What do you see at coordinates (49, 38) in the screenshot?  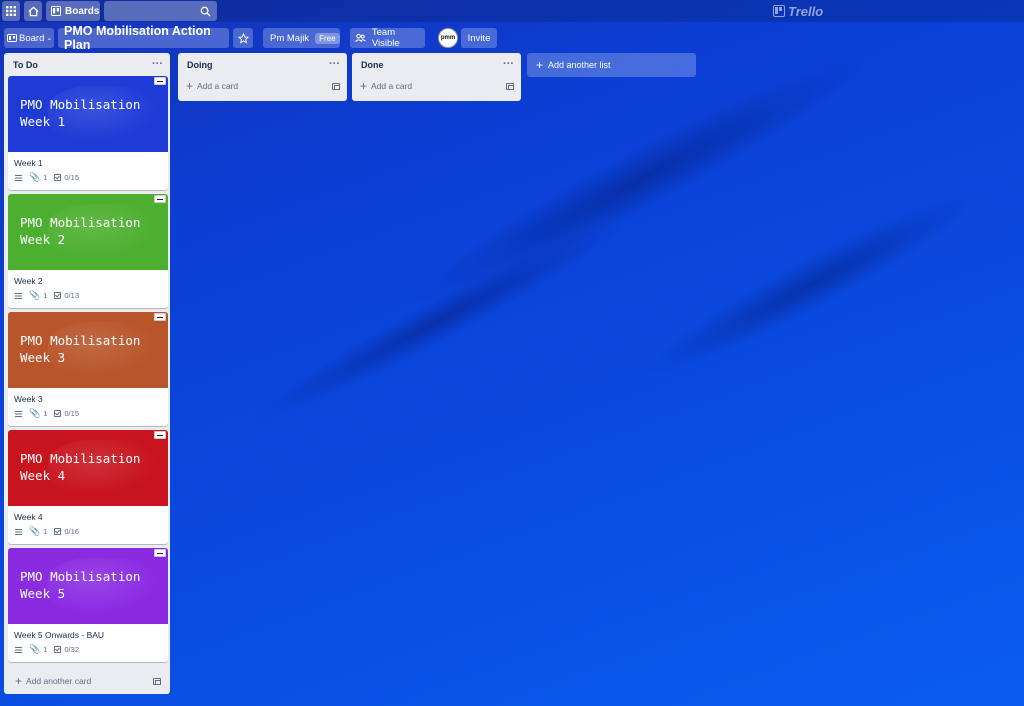 I see `chevron-down-icon: ⌄` at bounding box center [49, 38].